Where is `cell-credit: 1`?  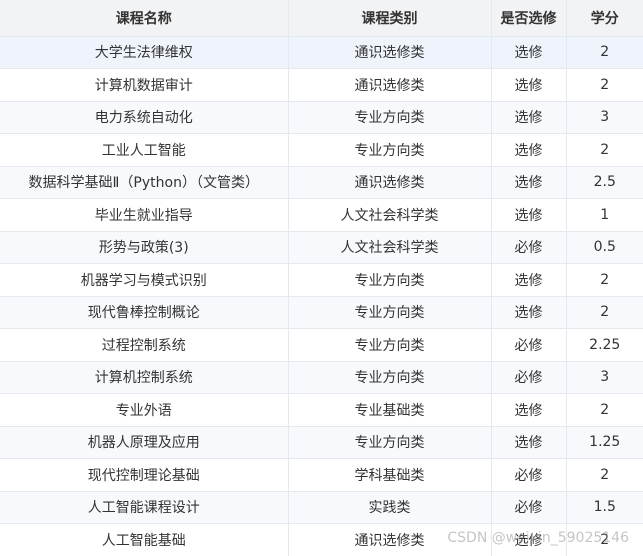 cell-credit: 1 is located at coordinates (604, 215).